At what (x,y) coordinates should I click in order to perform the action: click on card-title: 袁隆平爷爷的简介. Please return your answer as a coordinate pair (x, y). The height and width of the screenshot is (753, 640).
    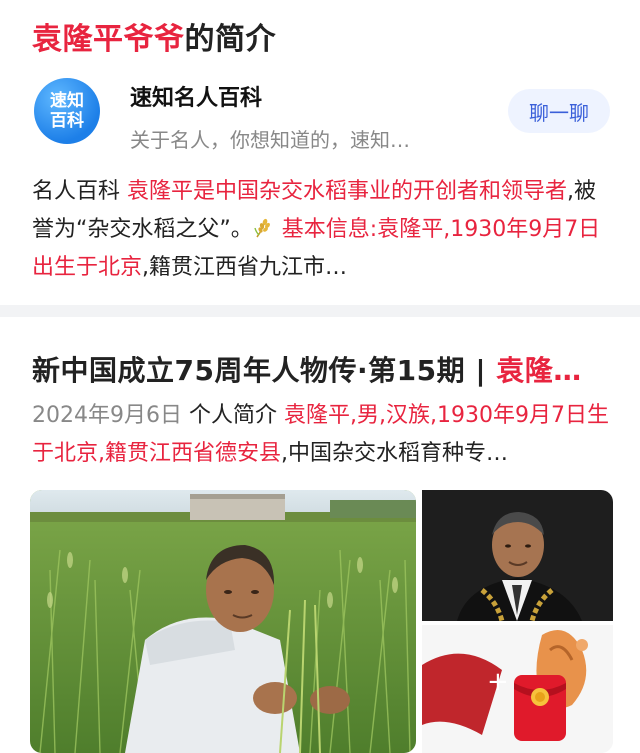
    Looking at the image, I should click on (154, 36).